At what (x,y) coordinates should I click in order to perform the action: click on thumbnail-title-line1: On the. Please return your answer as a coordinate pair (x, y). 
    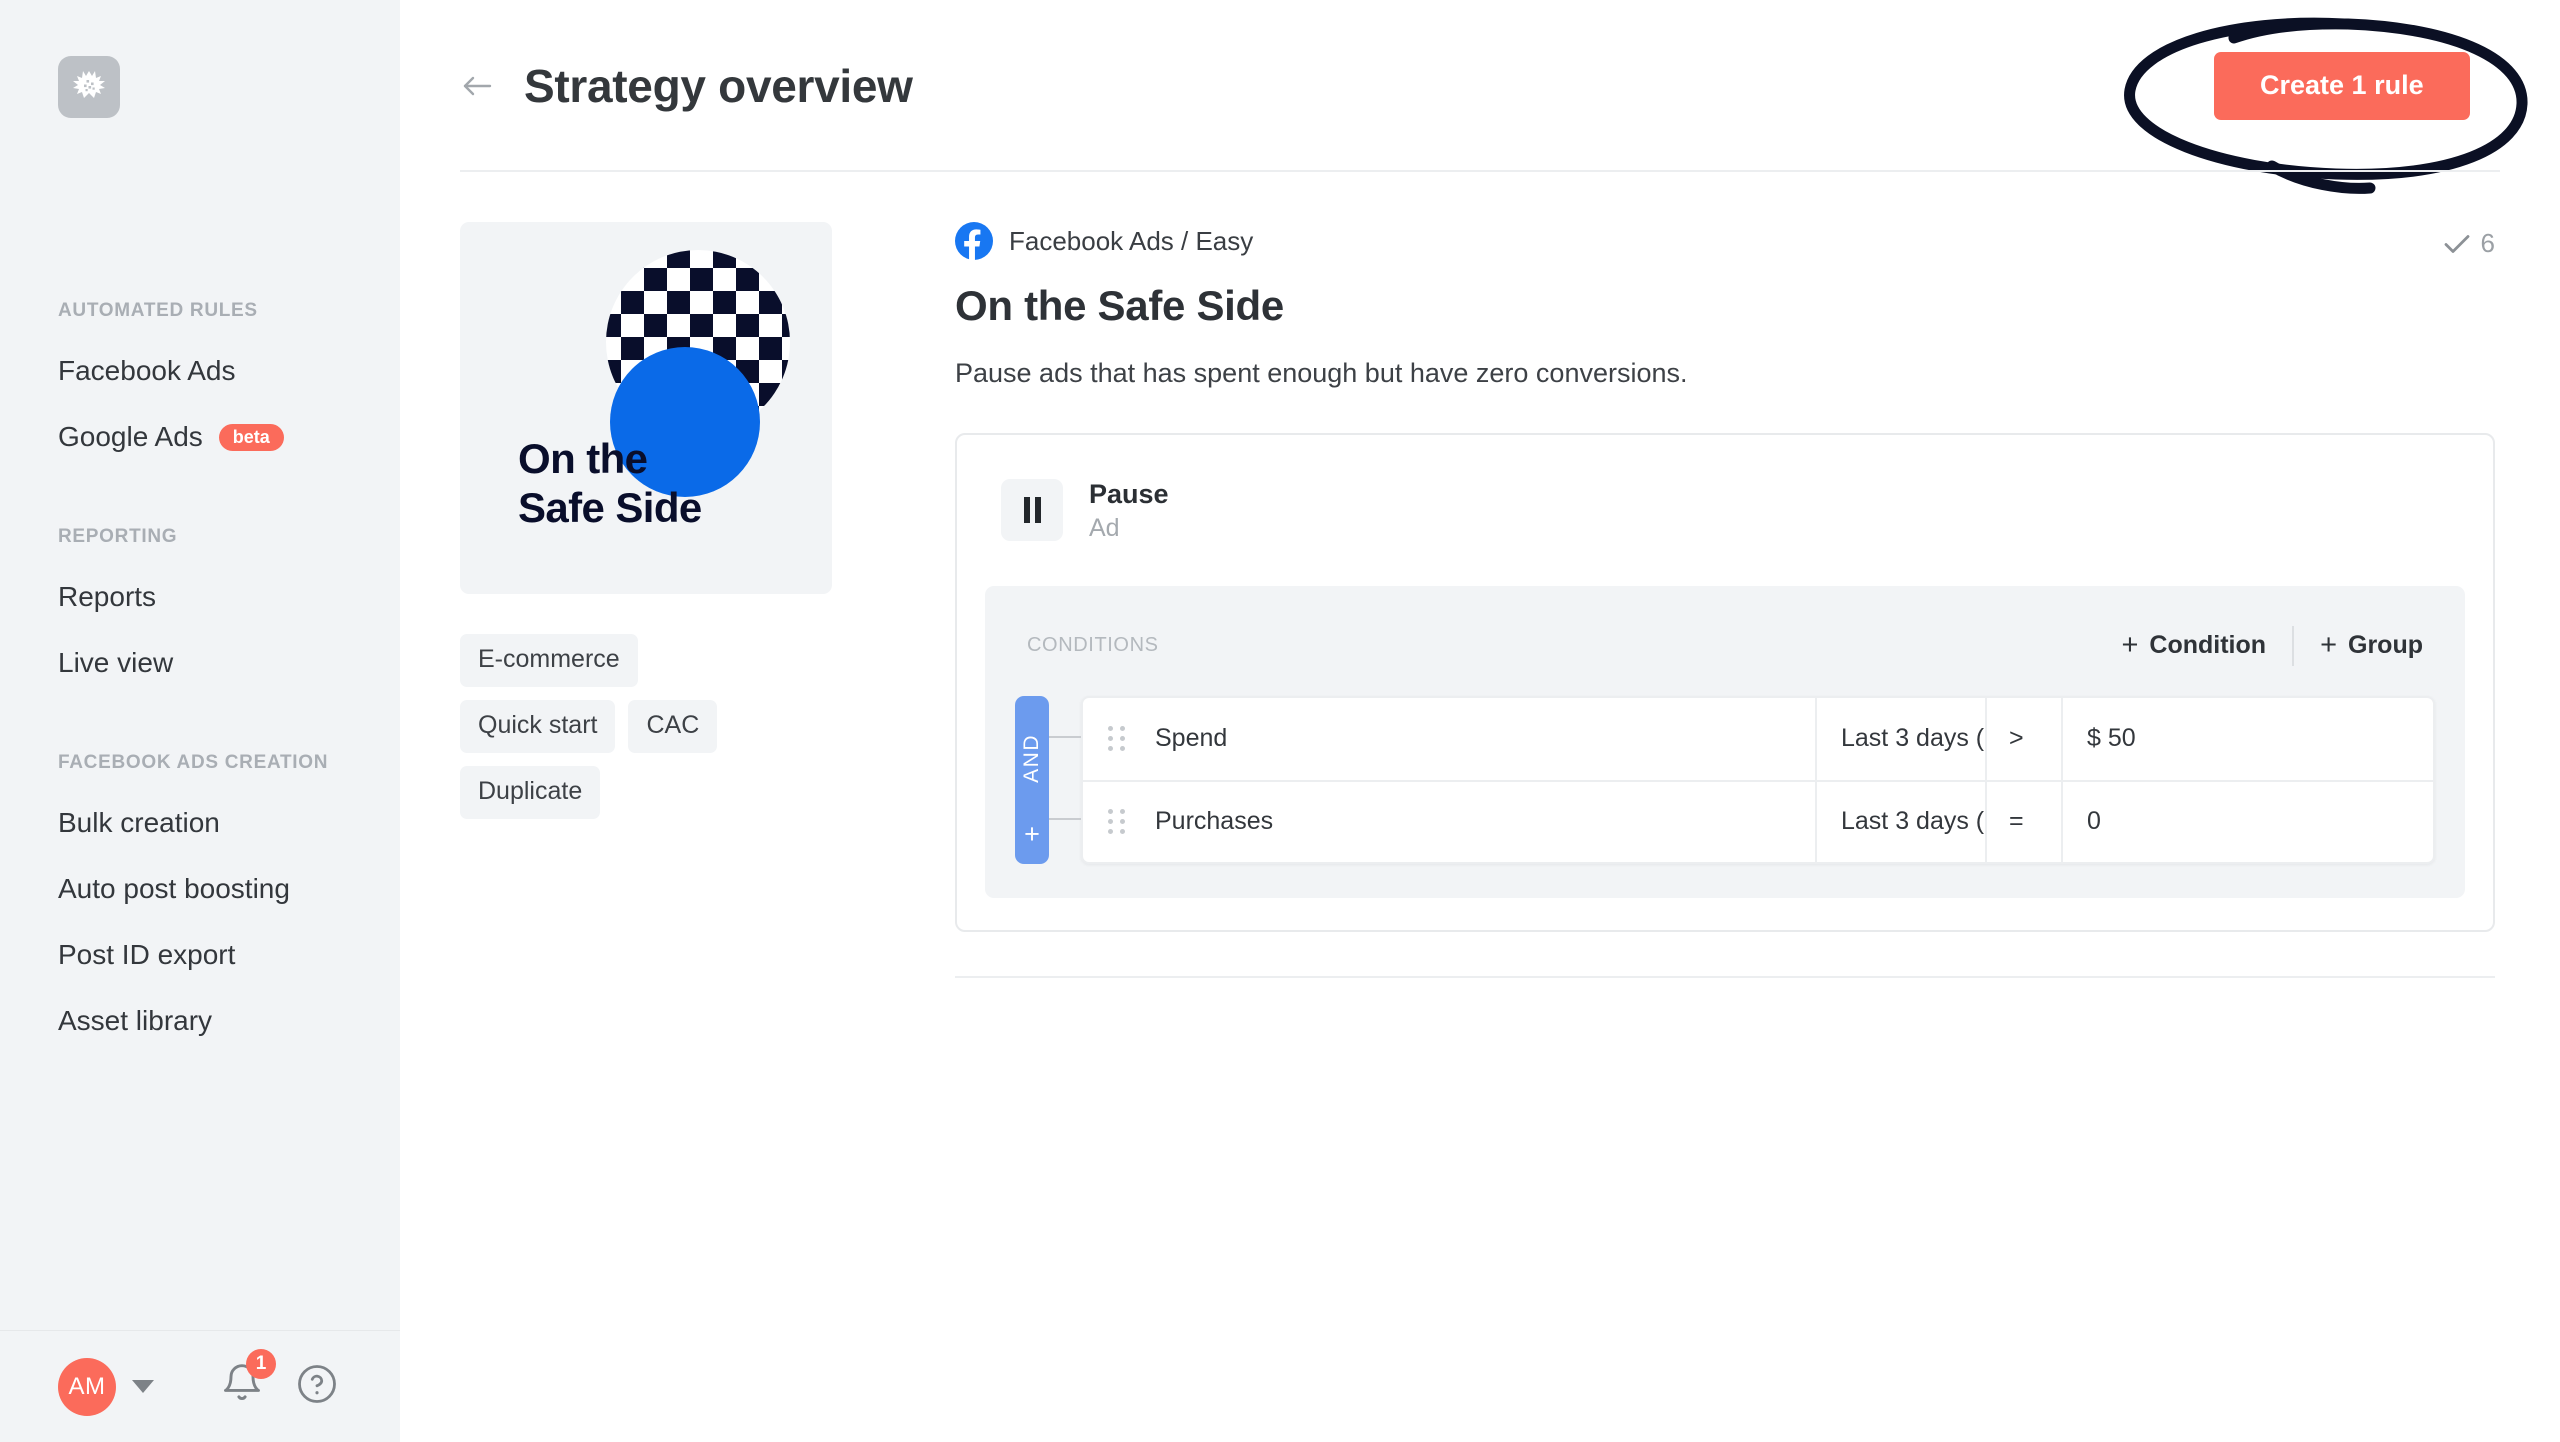
    Looking at the image, I should click on (583, 458).